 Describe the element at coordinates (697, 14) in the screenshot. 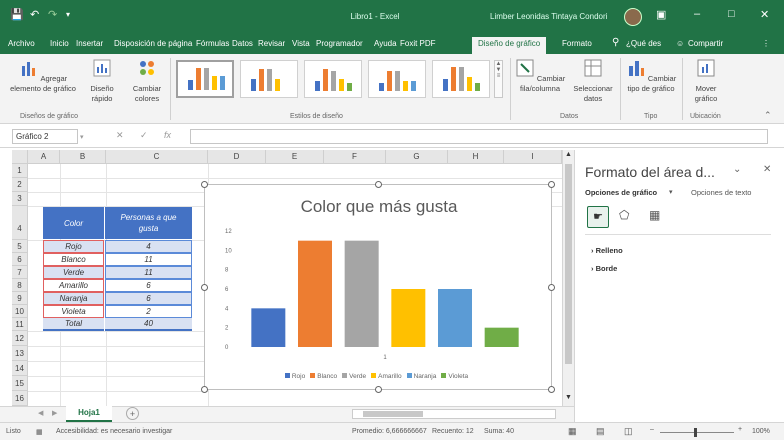

I see `minimize-icon: –` at that location.